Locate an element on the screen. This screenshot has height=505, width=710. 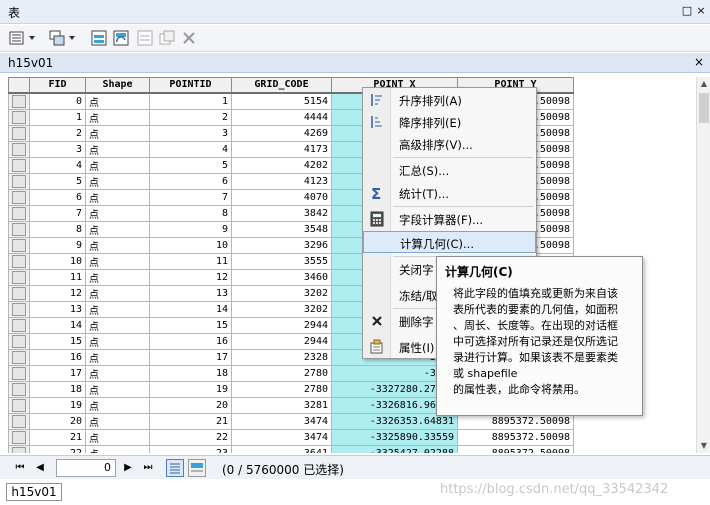
row-selector-header is located at coordinates (19, 85).